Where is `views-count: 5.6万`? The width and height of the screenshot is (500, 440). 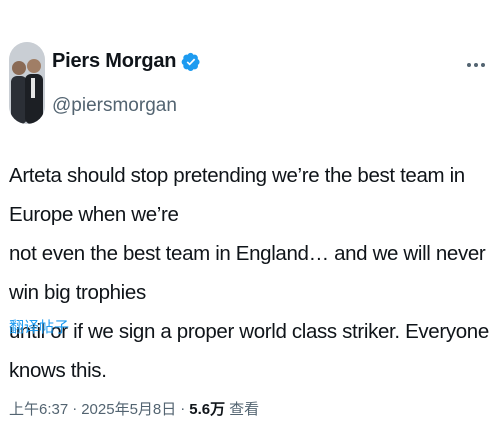 views-count: 5.6万 is located at coordinates (207, 409).